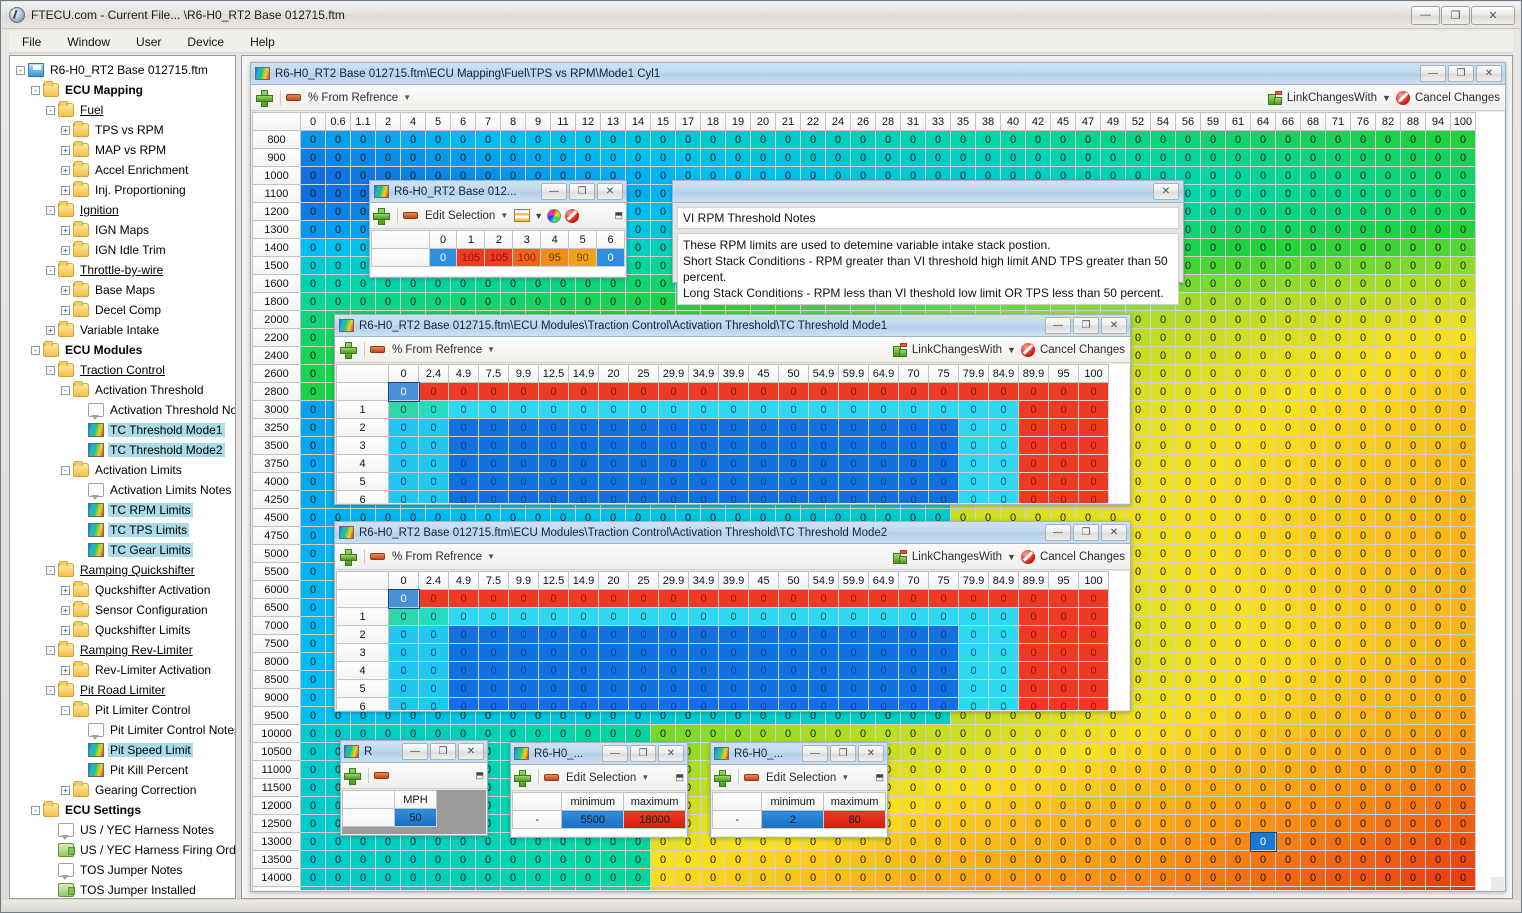  What do you see at coordinates (443, 239) in the screenshot?
I see `column-header: 0` at bounding box center [443, 239].